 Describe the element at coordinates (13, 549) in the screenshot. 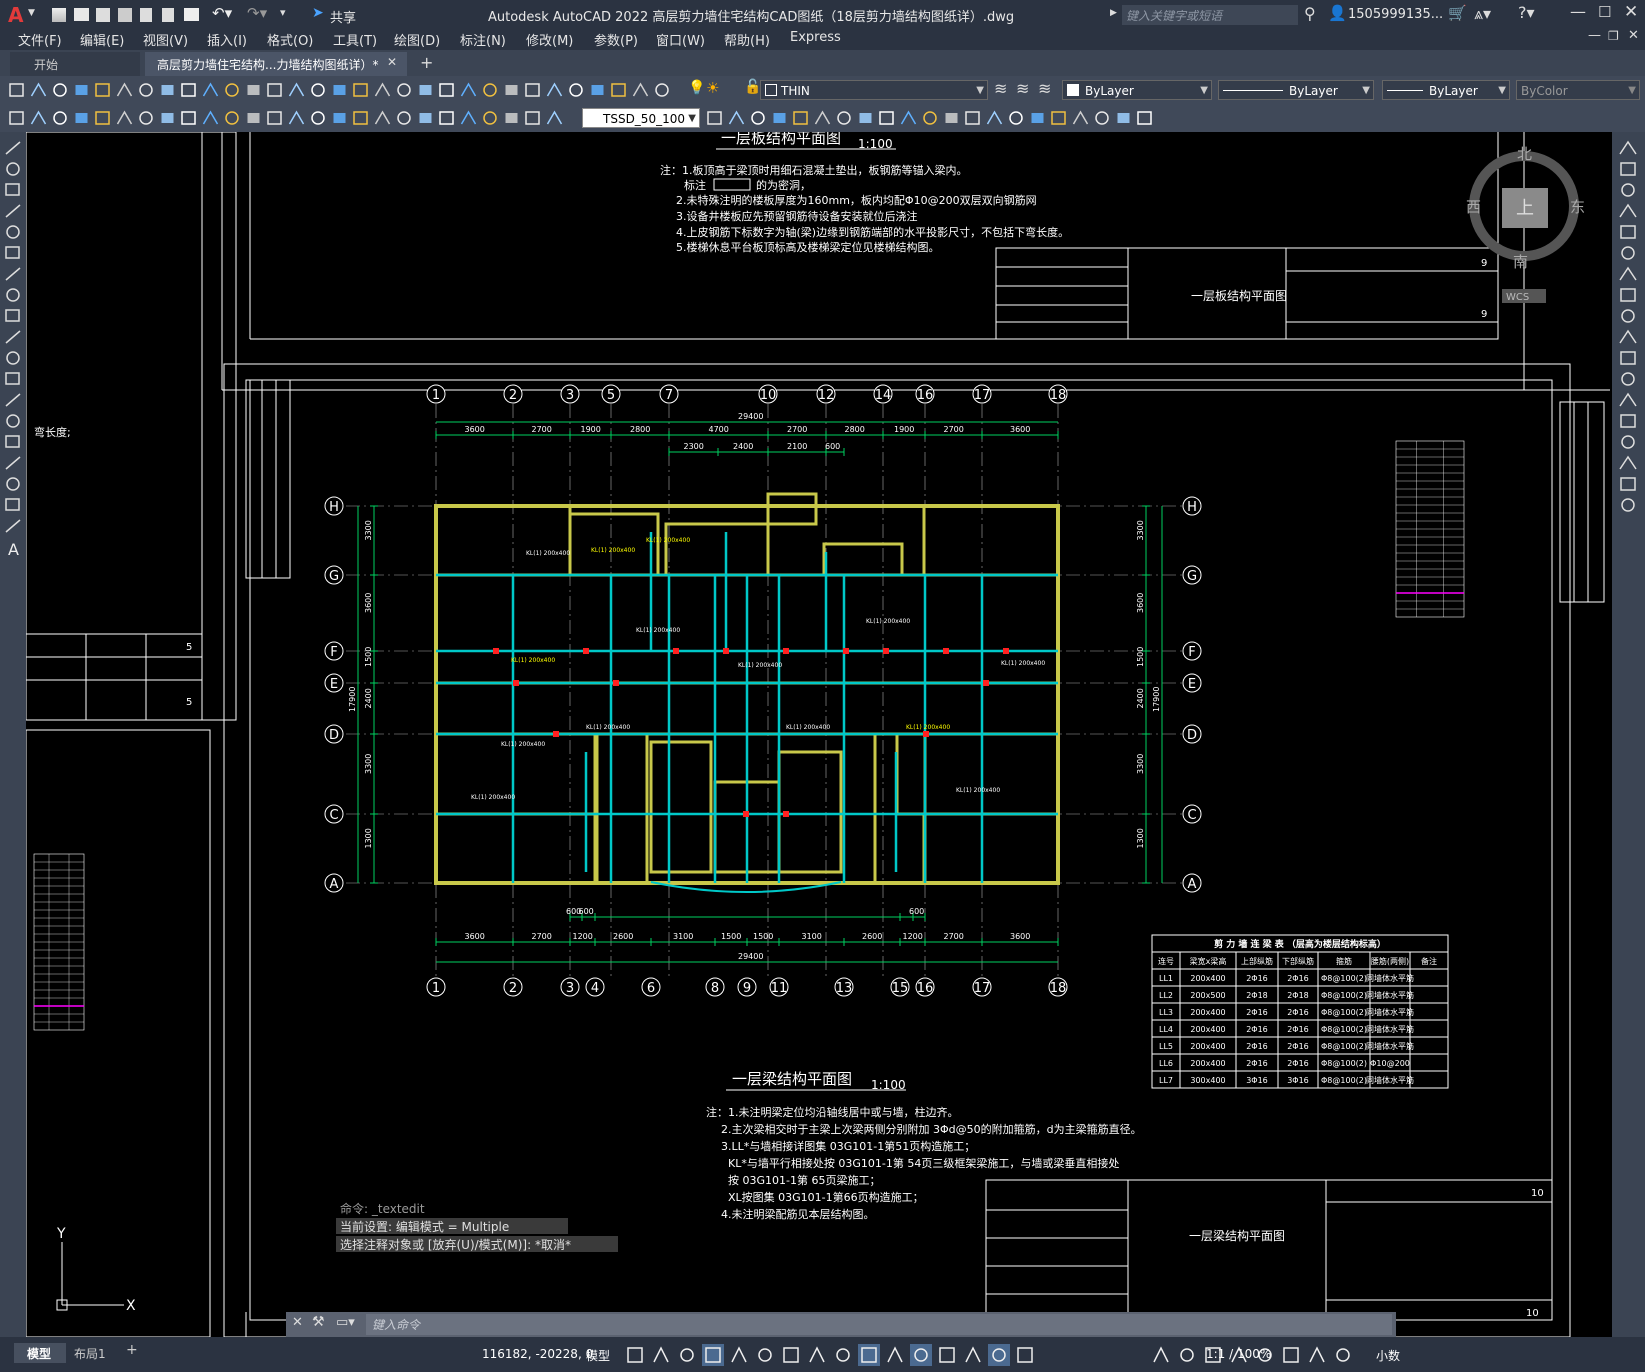

I see `text-tool-icon: A` at that location.